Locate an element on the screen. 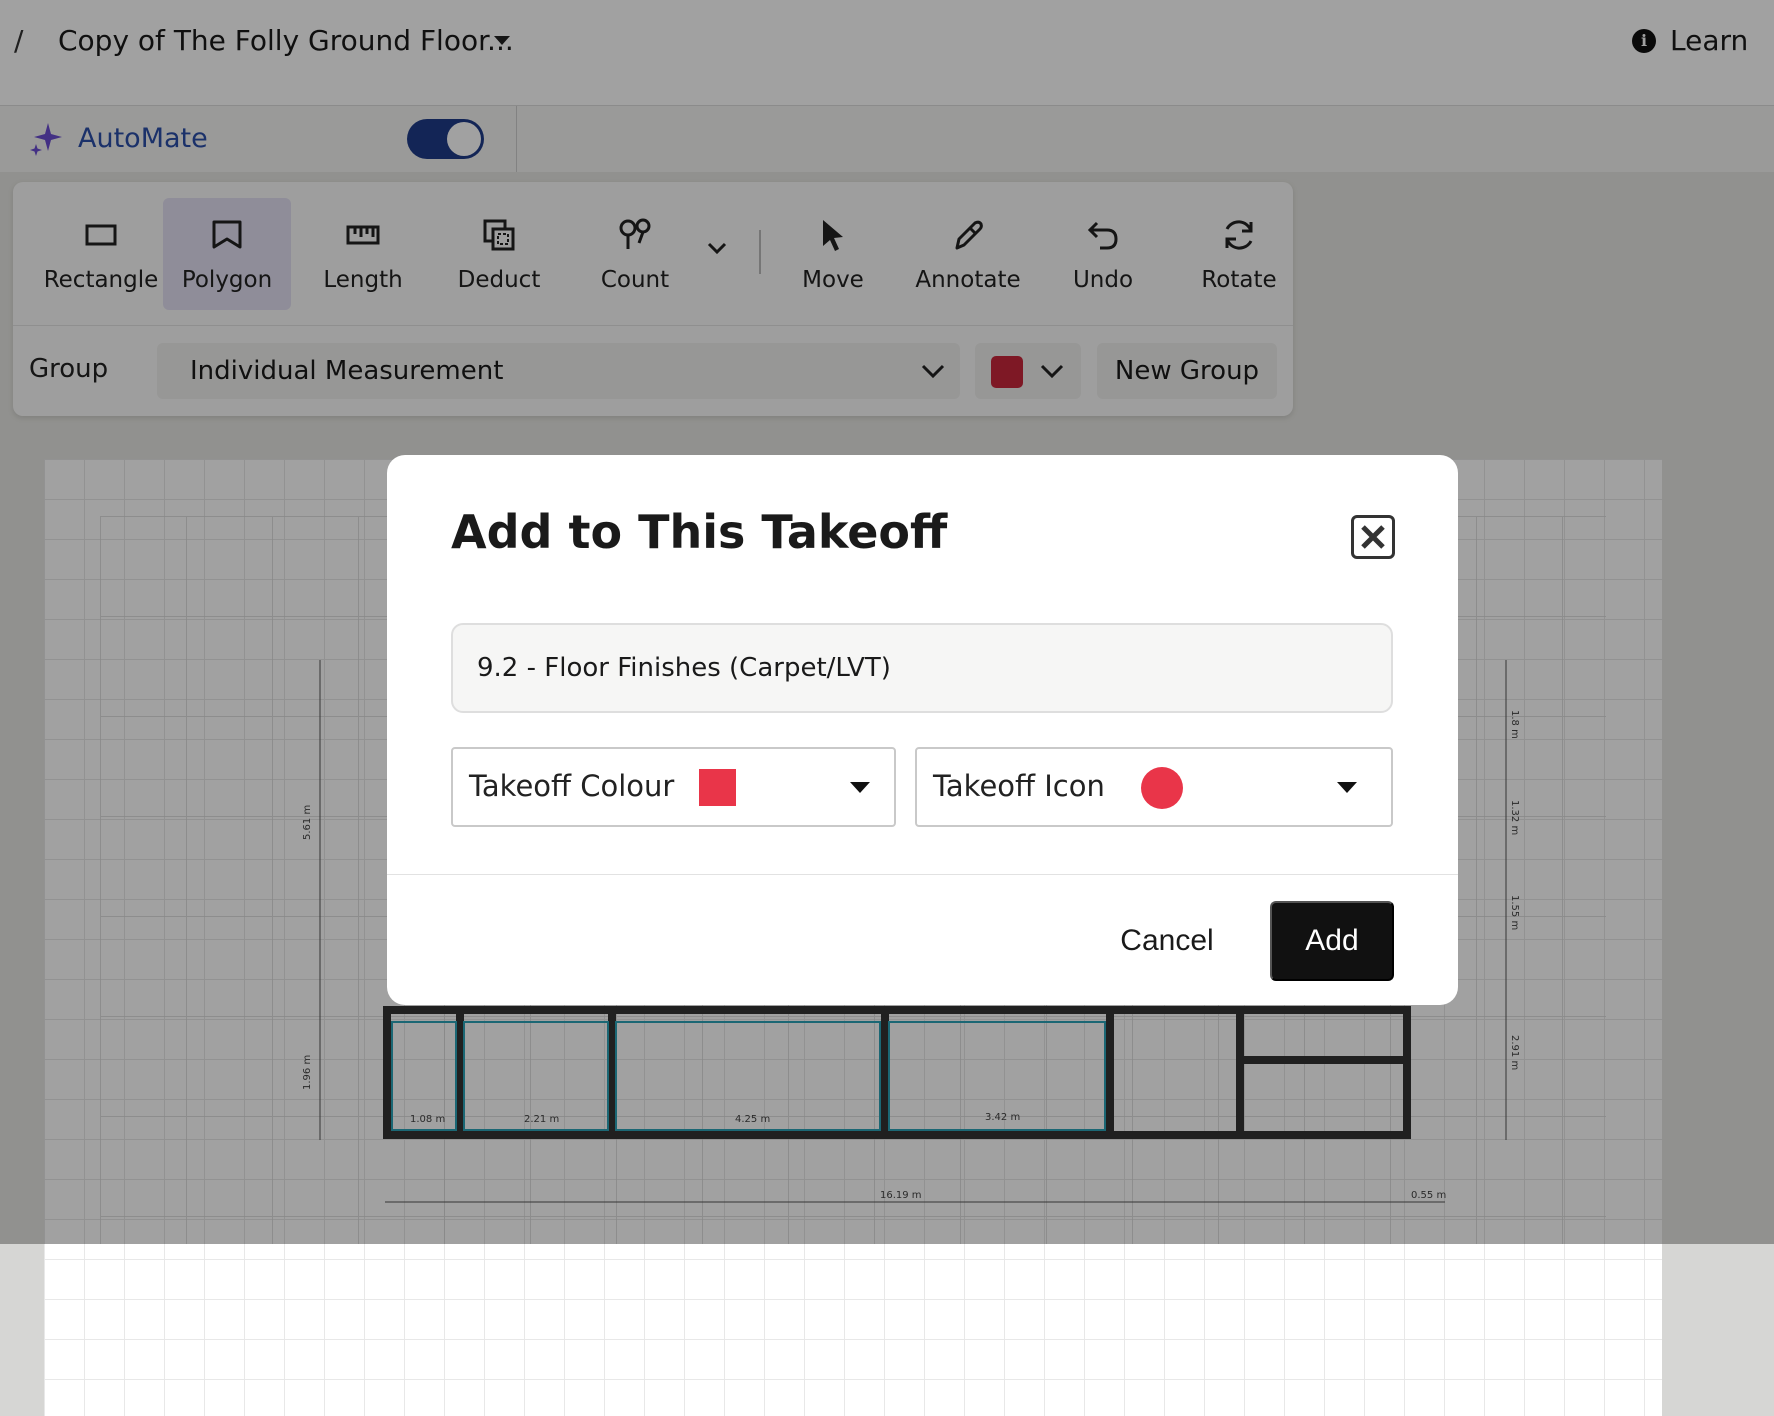 The width and height of the screenshot is (1774, 1416). circle-icon is located at coordinates (1162, 788).